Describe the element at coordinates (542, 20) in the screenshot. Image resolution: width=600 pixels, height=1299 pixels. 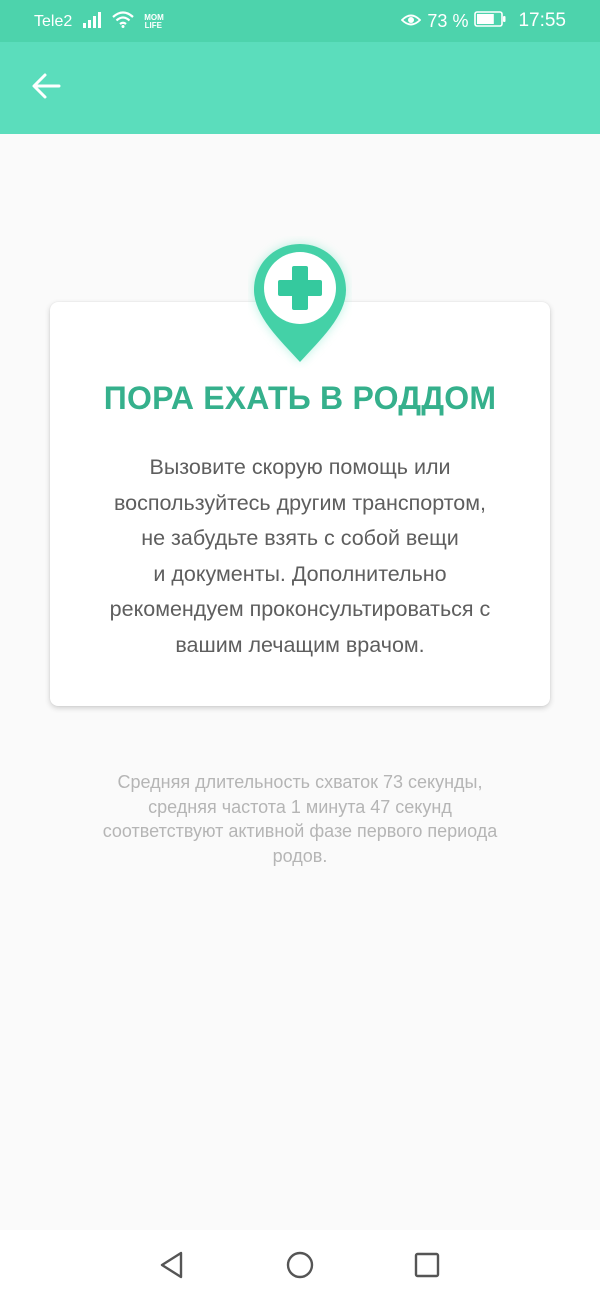
I see `clock: 17:55` at that location.